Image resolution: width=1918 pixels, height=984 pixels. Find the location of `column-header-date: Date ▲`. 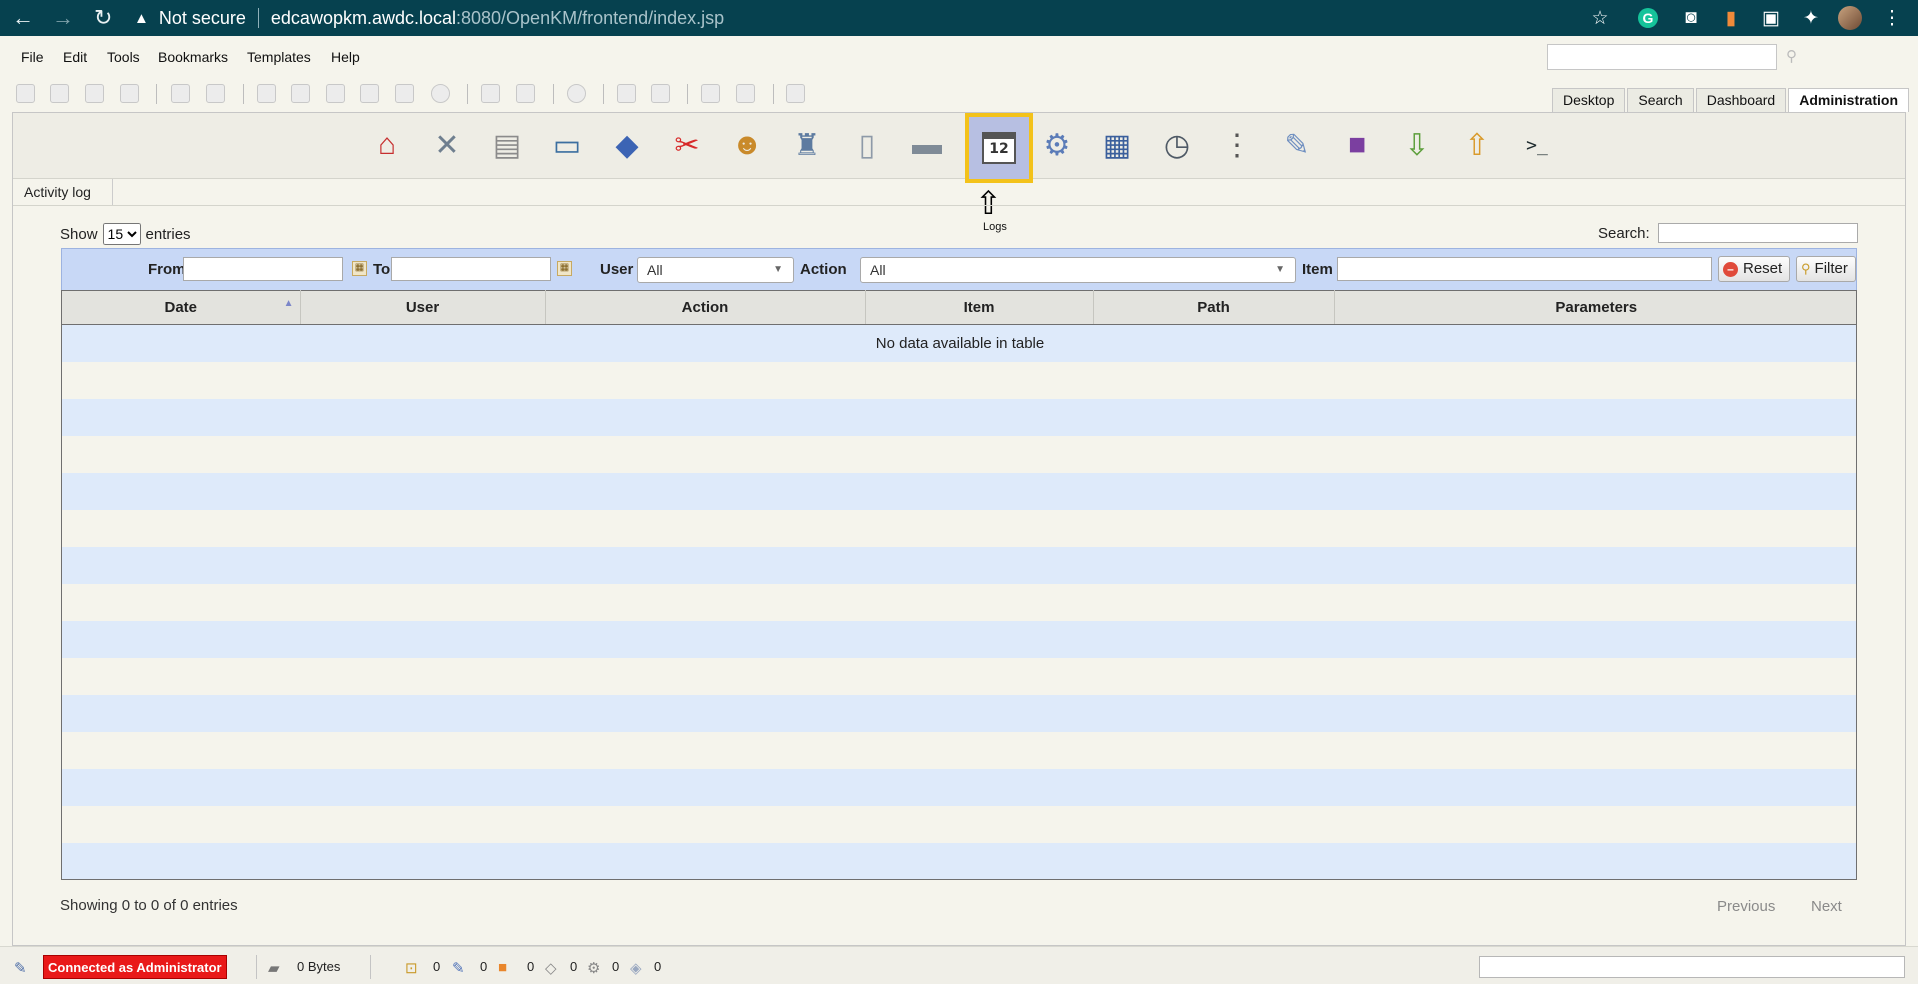

column-header-date: Date ▲ is located at coordinates (181, 307).